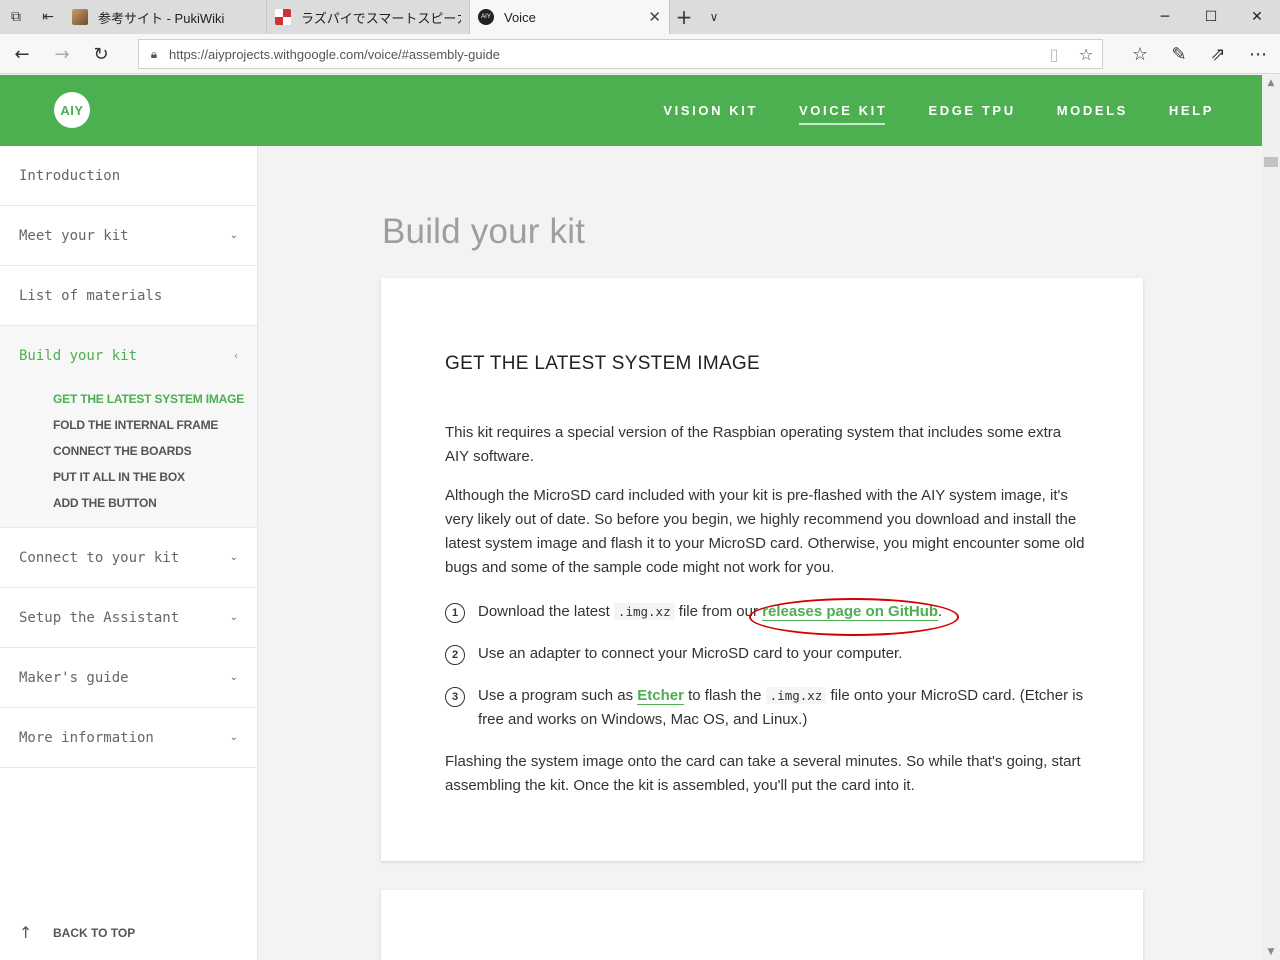  What do you see at coordinates (1271, 83) in the screenshot?
I see `scroll-up-icon: ▲` at bounding box center [1271, 83].